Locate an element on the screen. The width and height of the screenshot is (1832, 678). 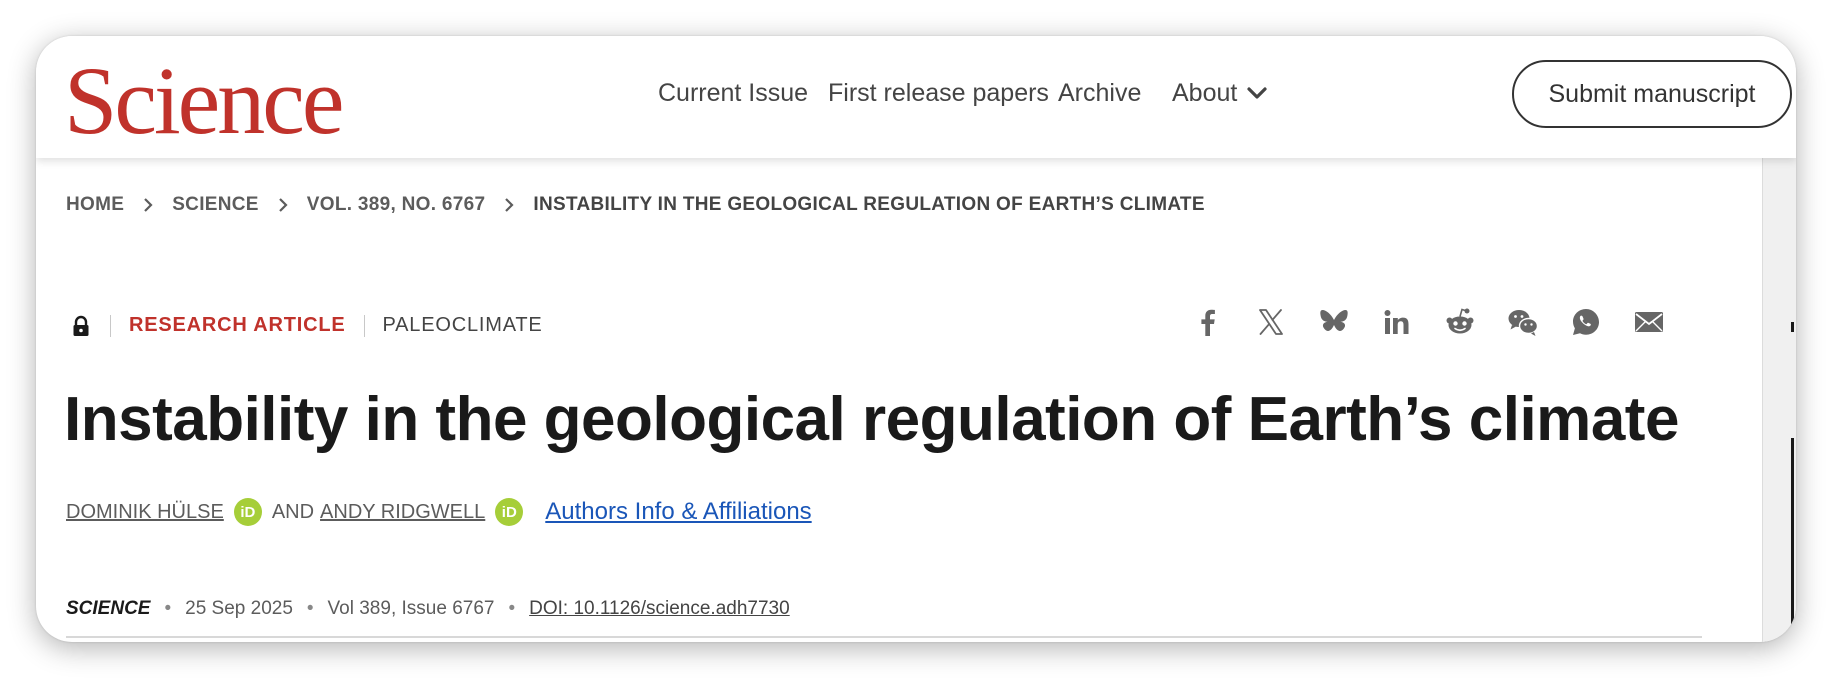
wechat-icon is located at coordinates (1523, 322).